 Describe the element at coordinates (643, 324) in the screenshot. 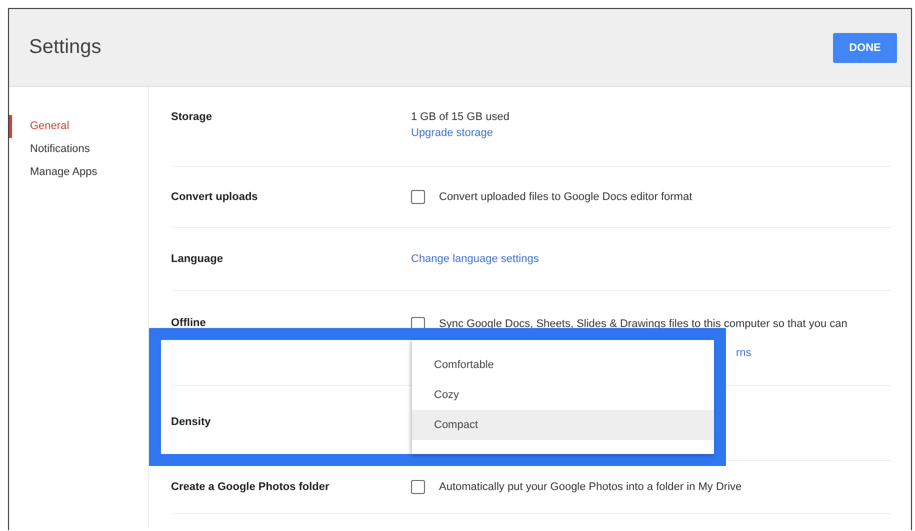

I see `checkbox-label: Sync Google Docs, Sheets, Slides & Drawings files to this computer so that you can` at that location.